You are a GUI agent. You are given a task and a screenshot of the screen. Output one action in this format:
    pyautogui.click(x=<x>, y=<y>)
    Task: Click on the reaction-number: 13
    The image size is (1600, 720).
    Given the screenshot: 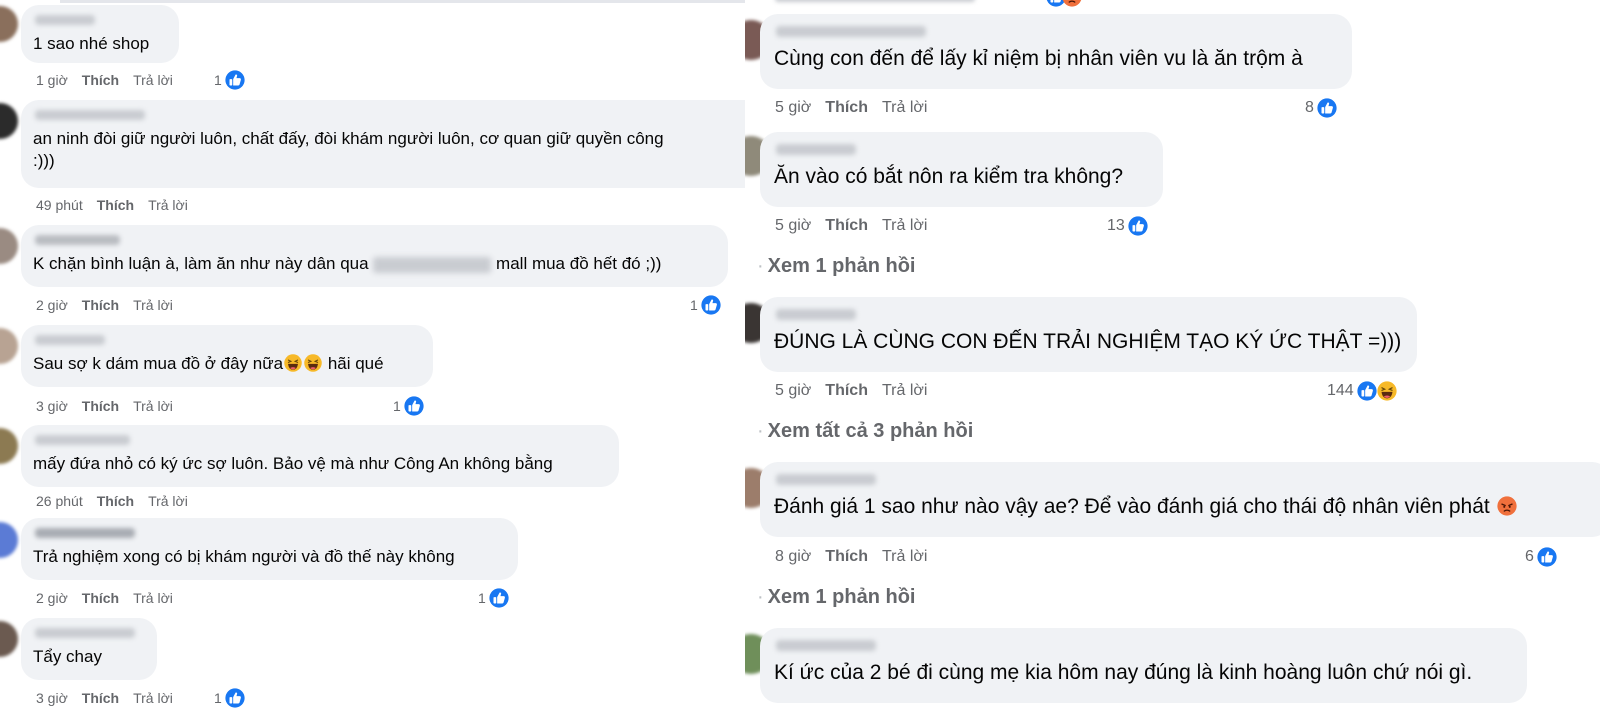 What is the action you would take?
    pyautogui.click(x=1116, y=225)
    